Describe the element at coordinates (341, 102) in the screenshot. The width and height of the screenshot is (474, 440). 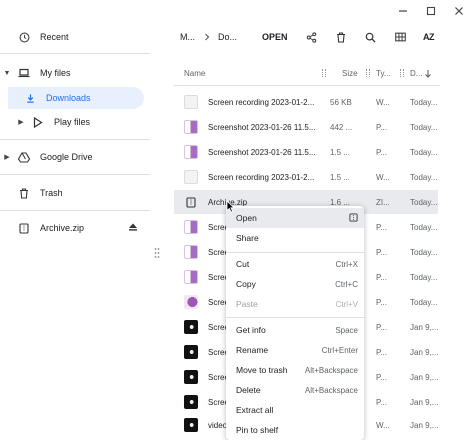
I see `file-size: 56 KB` at that location.